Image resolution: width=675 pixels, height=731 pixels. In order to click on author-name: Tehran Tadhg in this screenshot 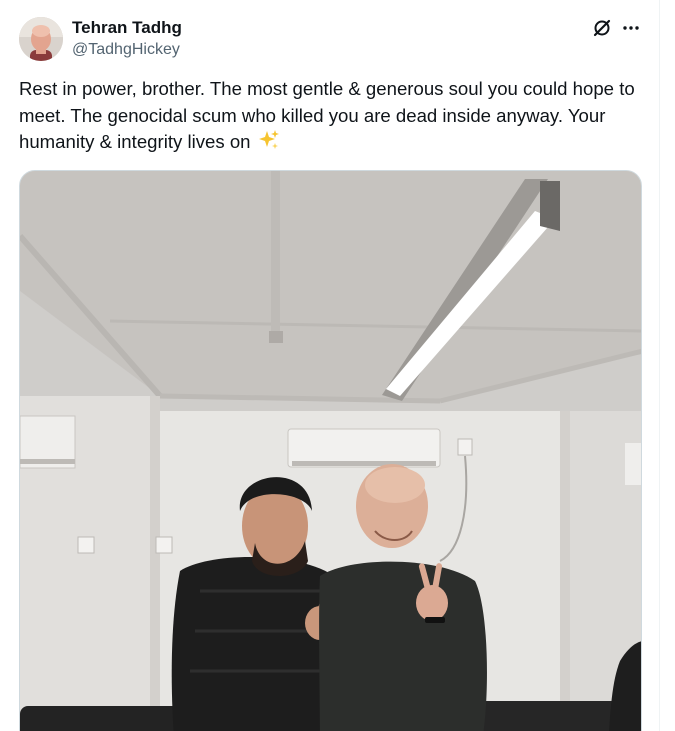, I will do `click(127, 28)`.